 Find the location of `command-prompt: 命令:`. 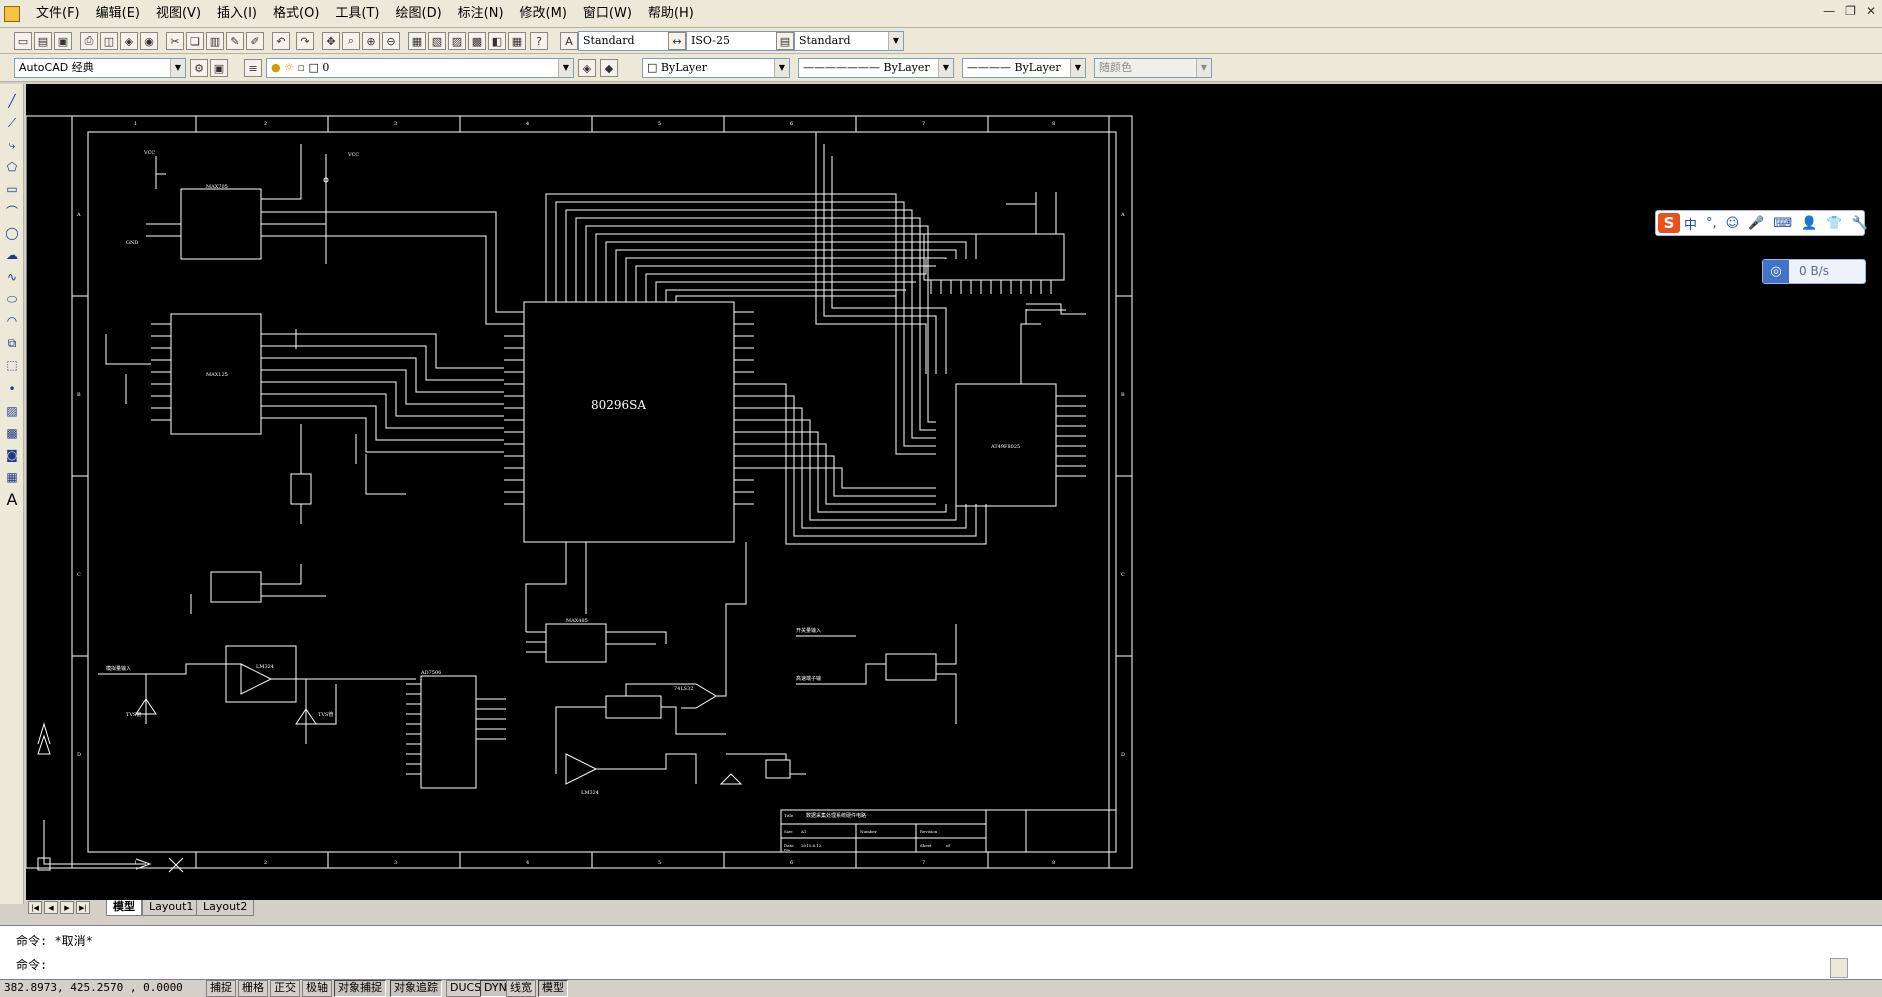

command-prompt: 命令: is located at coordinates (31, 965).